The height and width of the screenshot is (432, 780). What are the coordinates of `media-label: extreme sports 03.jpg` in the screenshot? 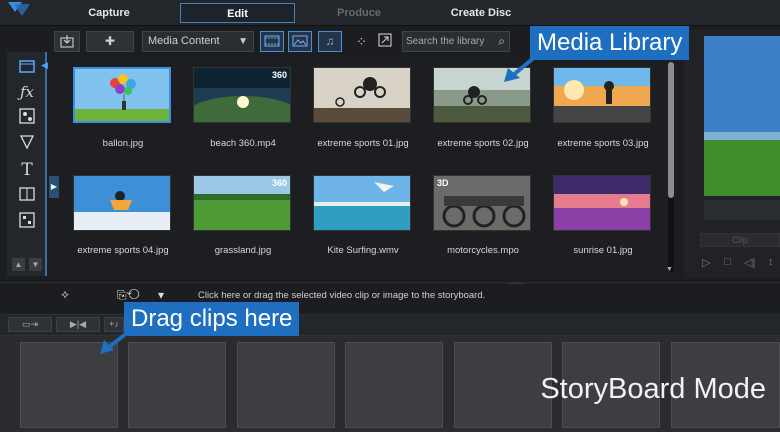 It's located at (603, 143).